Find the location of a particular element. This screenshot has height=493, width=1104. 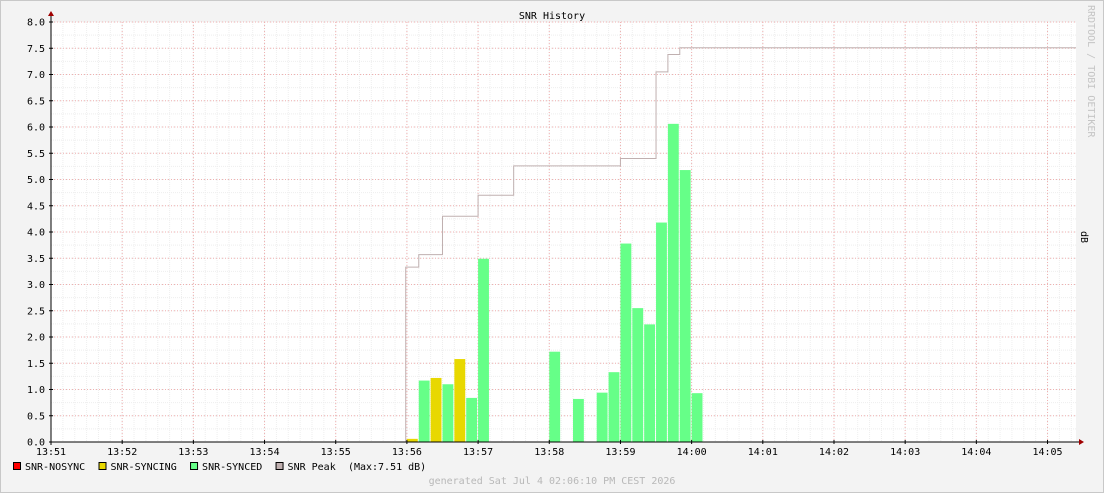

chart-title: SNR History is located at coordinates (552, 16).